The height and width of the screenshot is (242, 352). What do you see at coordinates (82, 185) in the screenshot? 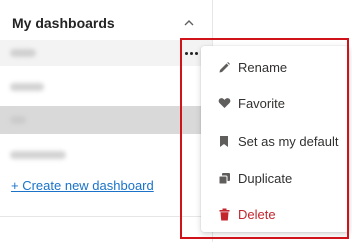
I see `create-dashboard-link: + Create new dashboard` at bounding box center [82, 185].